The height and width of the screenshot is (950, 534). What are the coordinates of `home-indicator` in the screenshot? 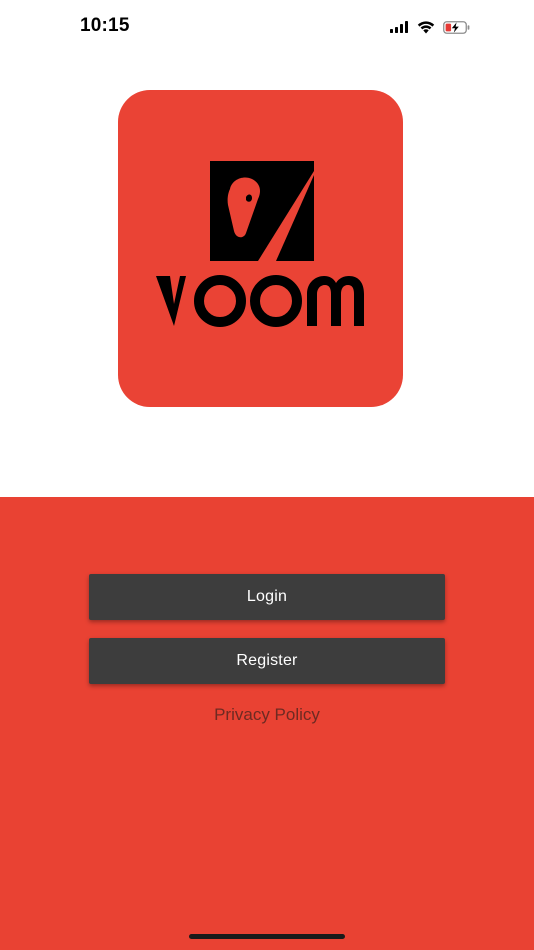 It's located at (267, 936).